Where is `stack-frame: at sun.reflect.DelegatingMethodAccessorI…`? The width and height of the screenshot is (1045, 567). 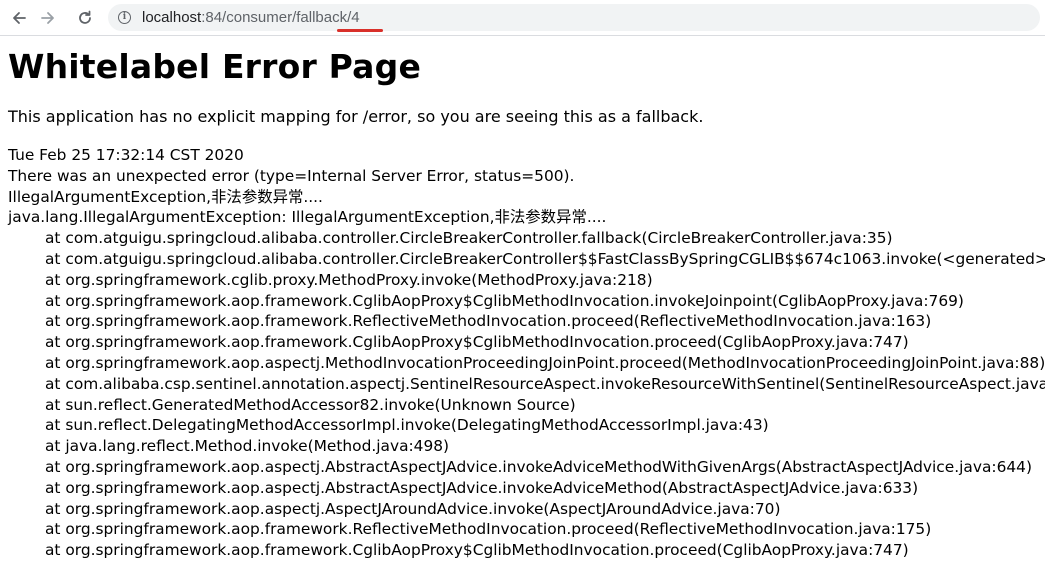 stack-frame: at sun.reflect.DelegatingMethodAccessorI… is located at coordinates (407, 425).